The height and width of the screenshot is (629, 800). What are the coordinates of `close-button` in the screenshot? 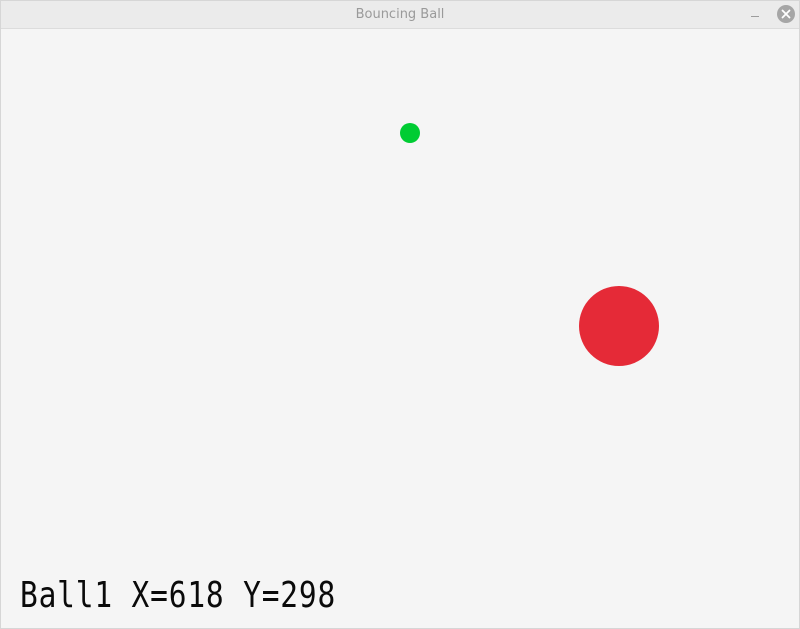 It's located at (786, 14).